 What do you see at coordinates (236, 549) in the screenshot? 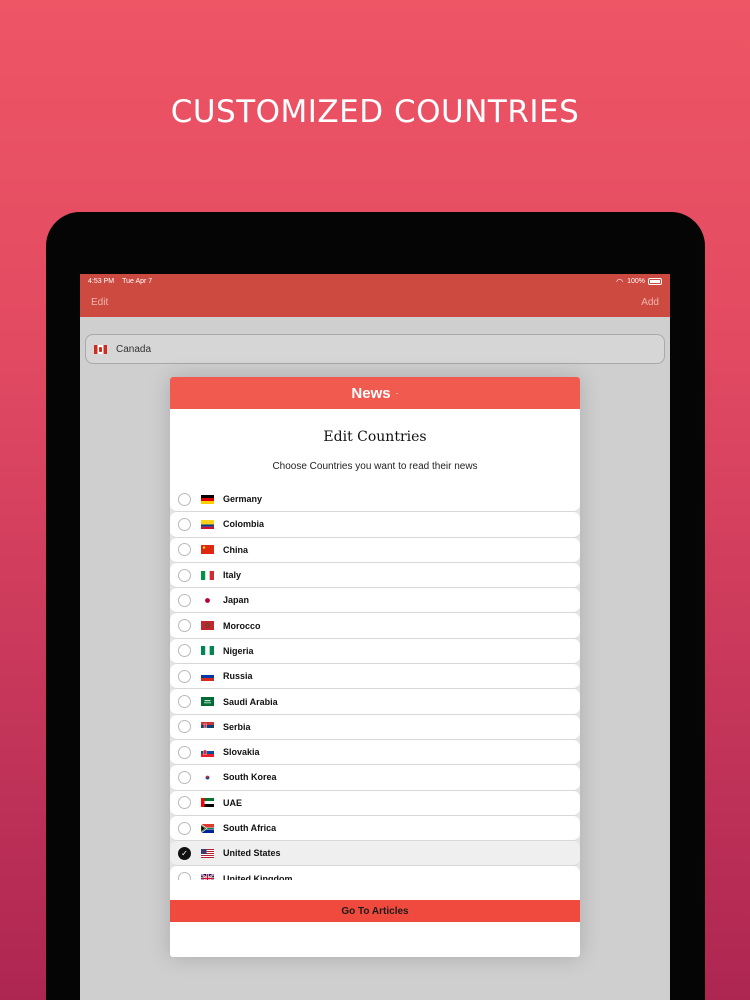
I see `country-label: China` at bounding box center [236, 549].